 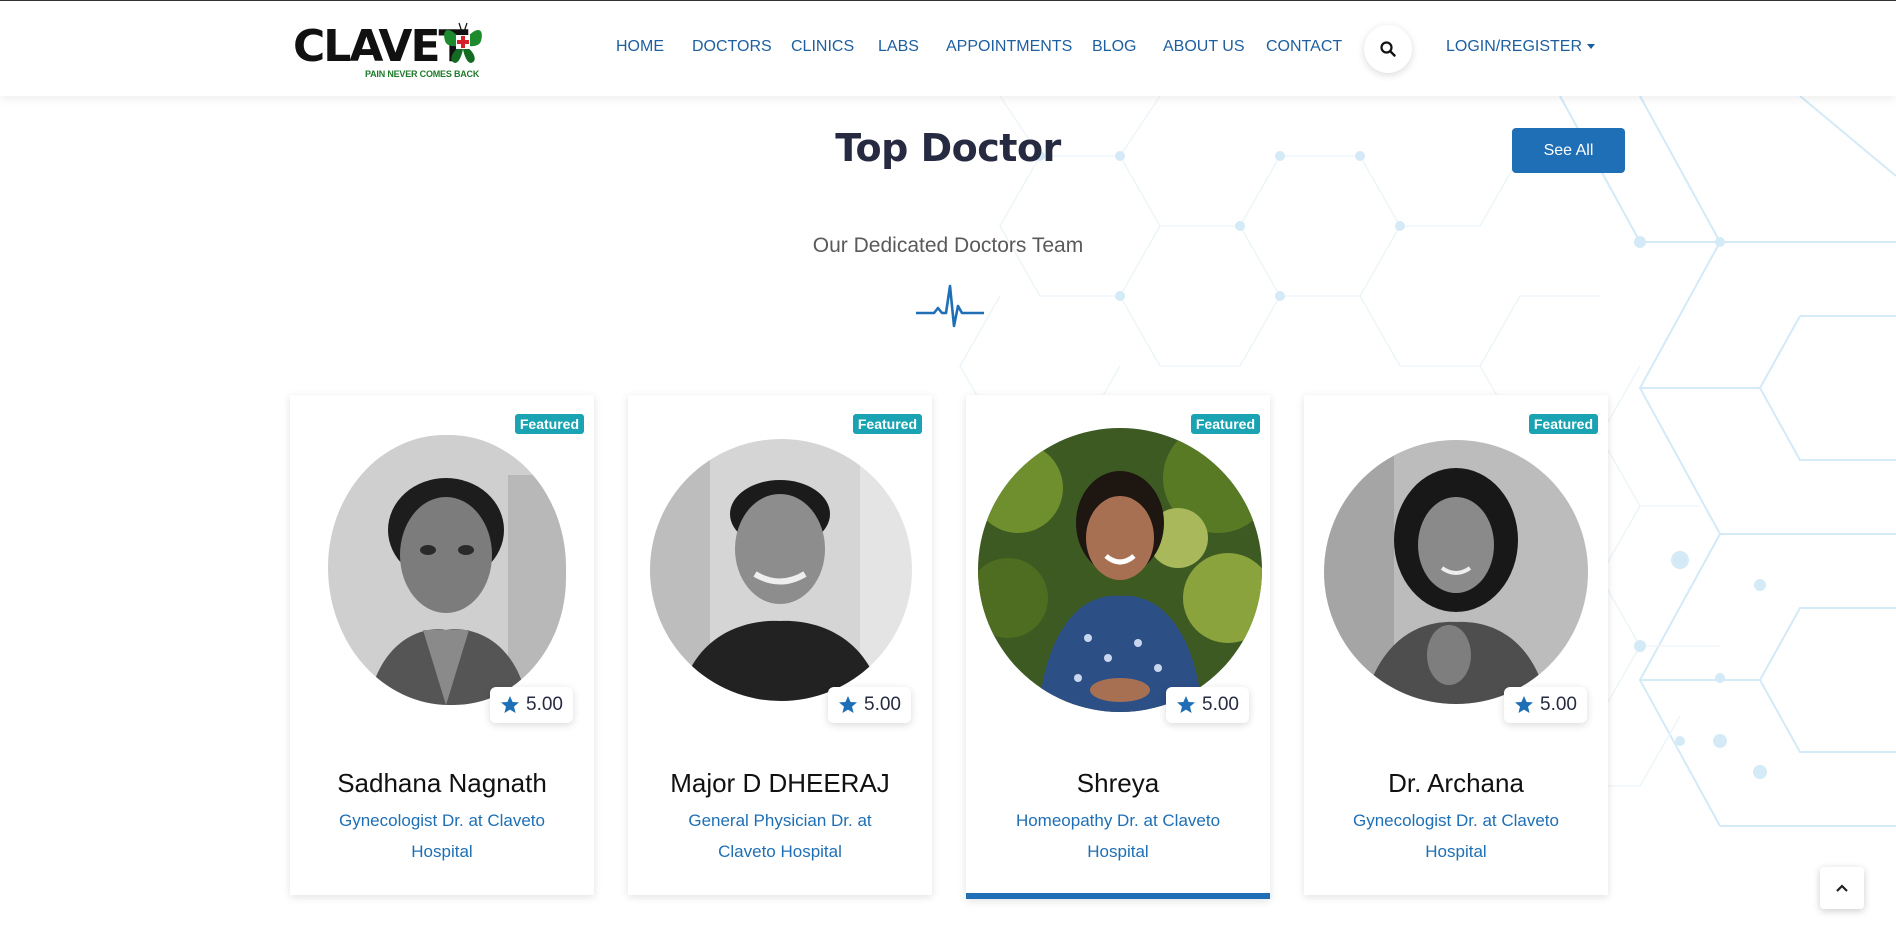 I want to click on search-icon, so click(x=1388, y=49).